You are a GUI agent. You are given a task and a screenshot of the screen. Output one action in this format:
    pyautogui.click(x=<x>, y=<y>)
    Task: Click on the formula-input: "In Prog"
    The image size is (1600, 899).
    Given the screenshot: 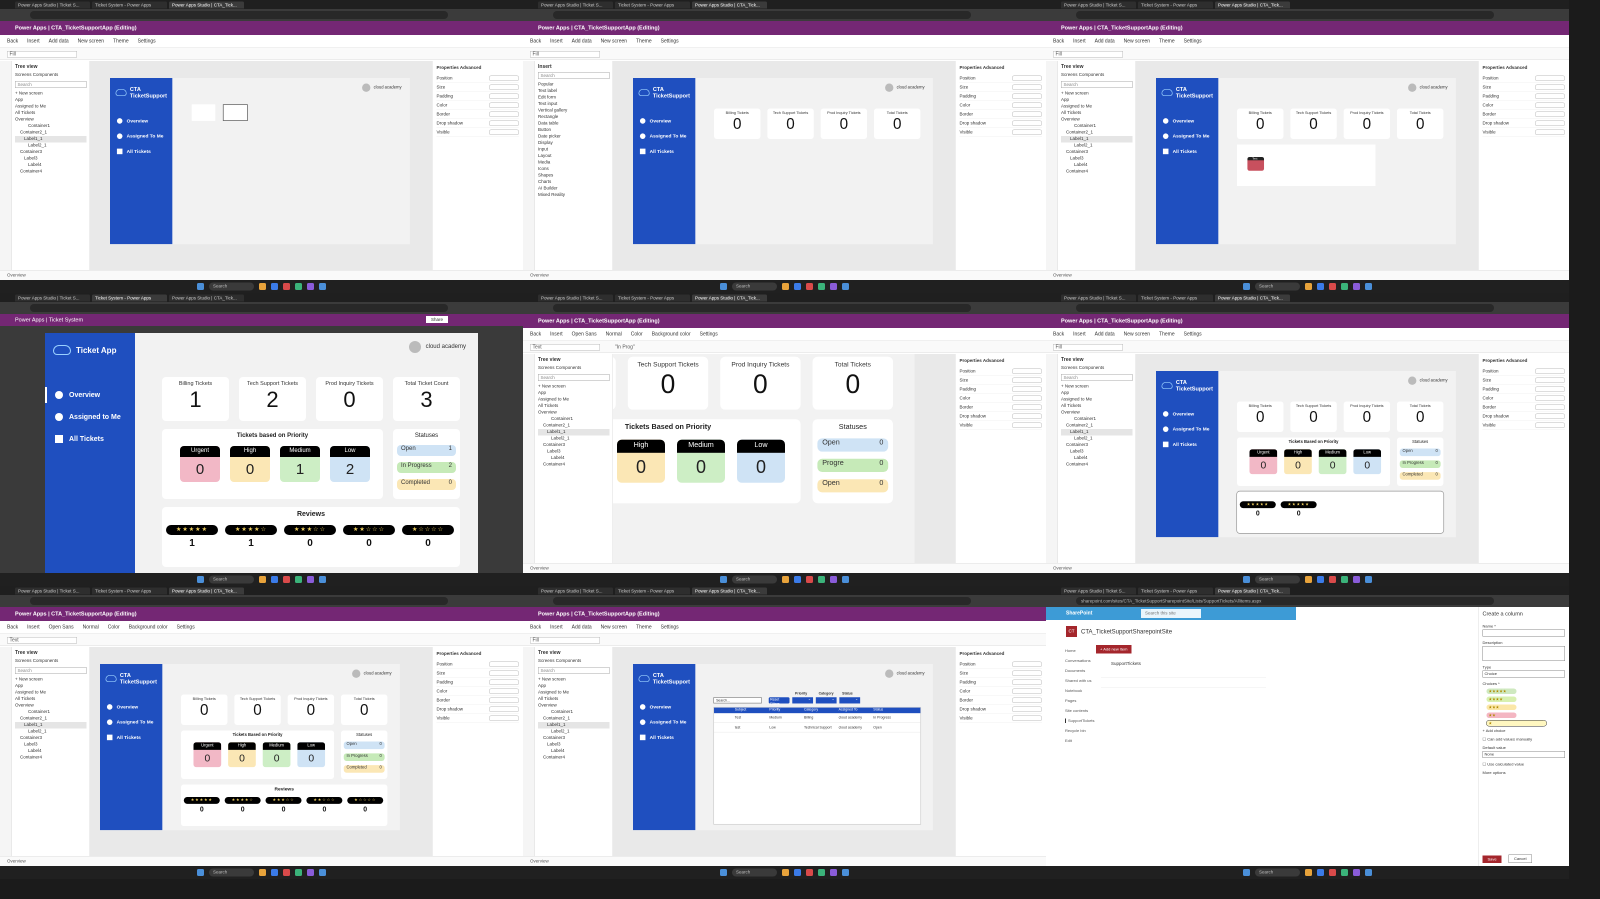 What is the action you would take?
    pyautogui.click(x=625, y=348)
    